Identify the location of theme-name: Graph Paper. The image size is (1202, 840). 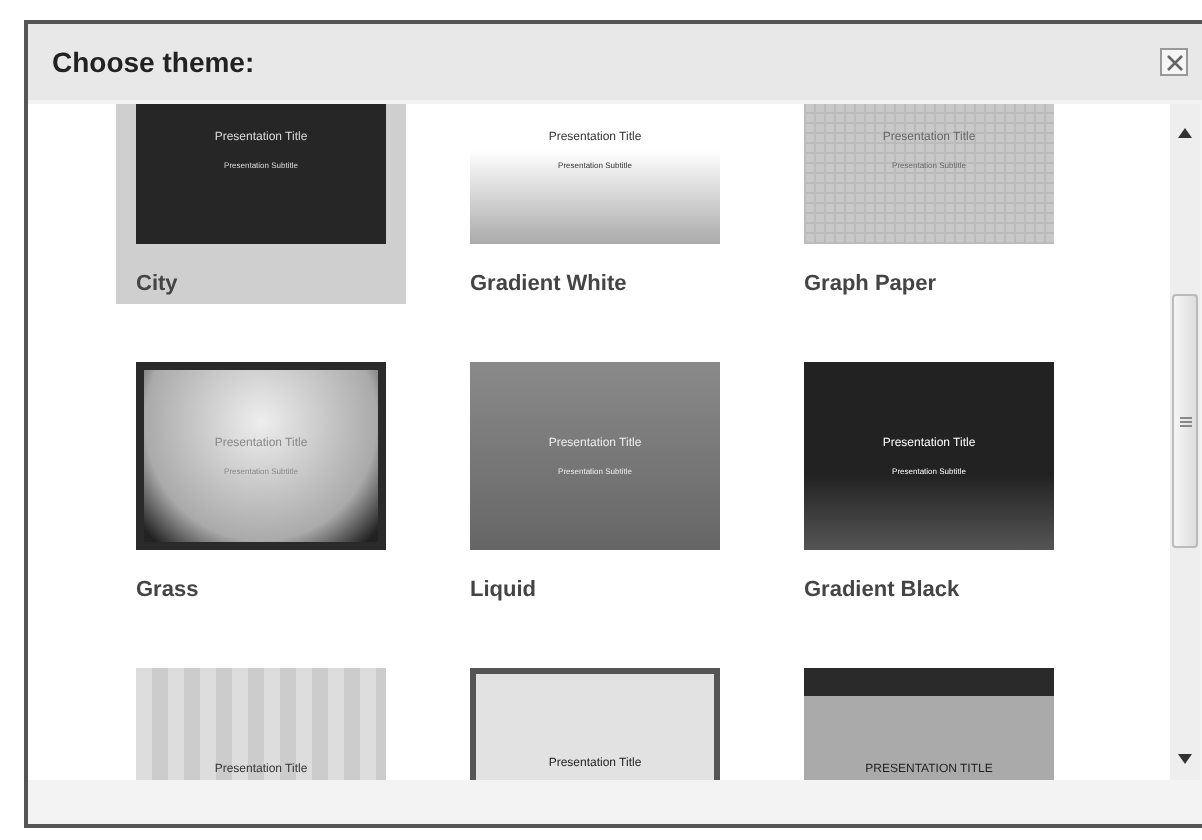
(871, 284).